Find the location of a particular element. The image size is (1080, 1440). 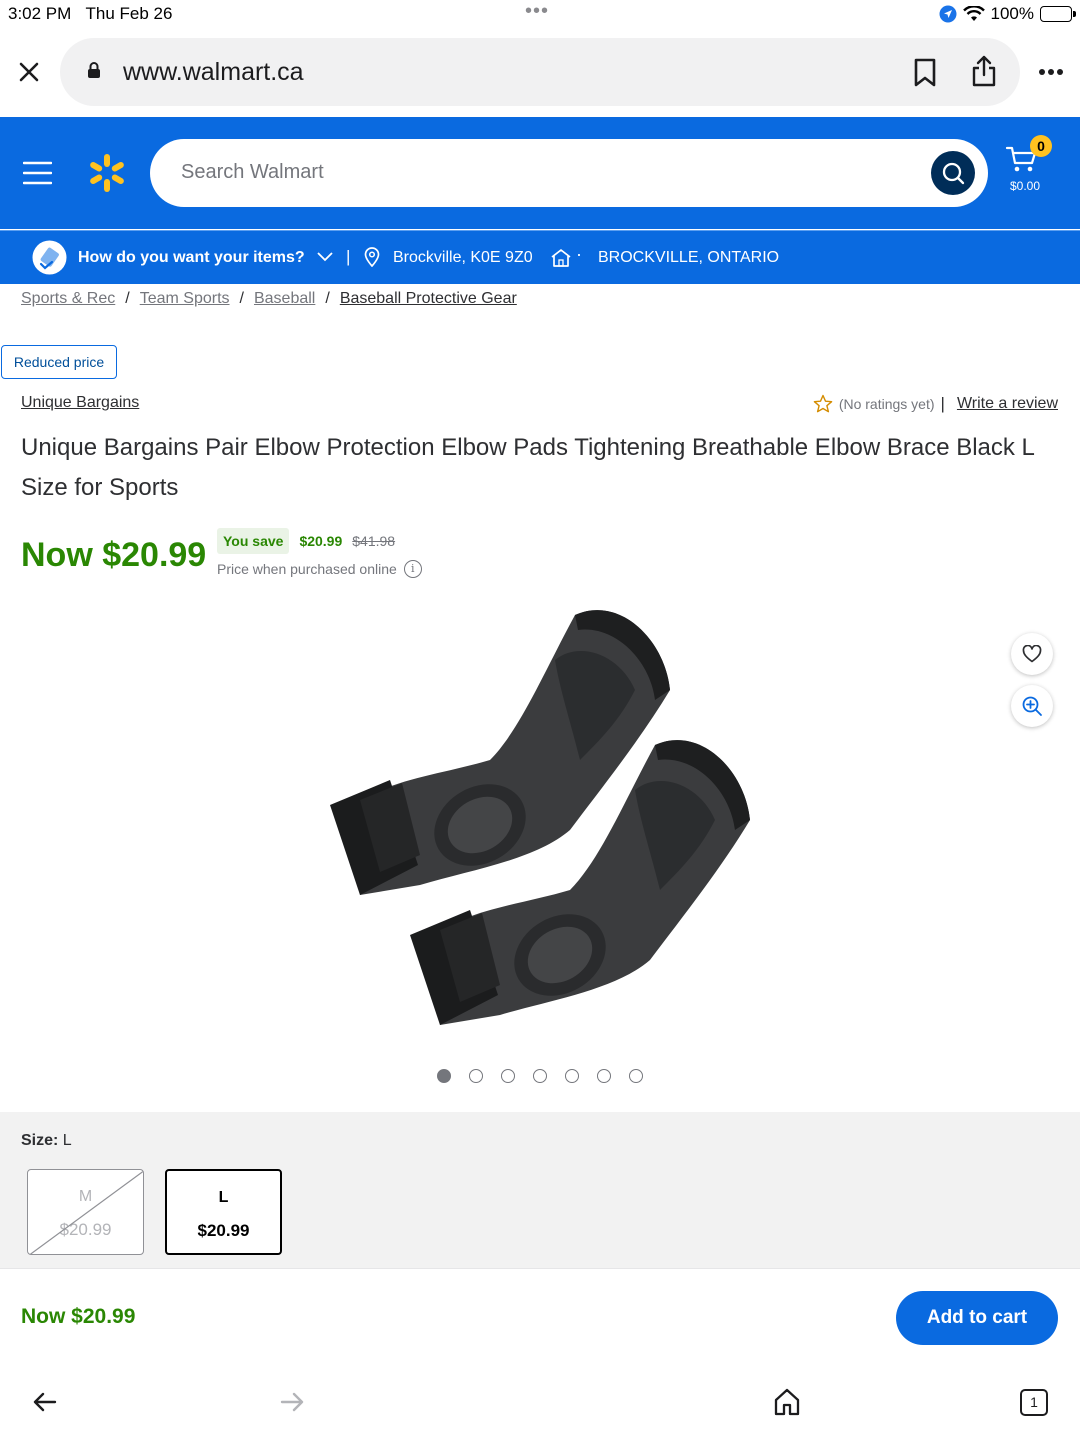

favorite-button is located at coordinates (1032, 654).